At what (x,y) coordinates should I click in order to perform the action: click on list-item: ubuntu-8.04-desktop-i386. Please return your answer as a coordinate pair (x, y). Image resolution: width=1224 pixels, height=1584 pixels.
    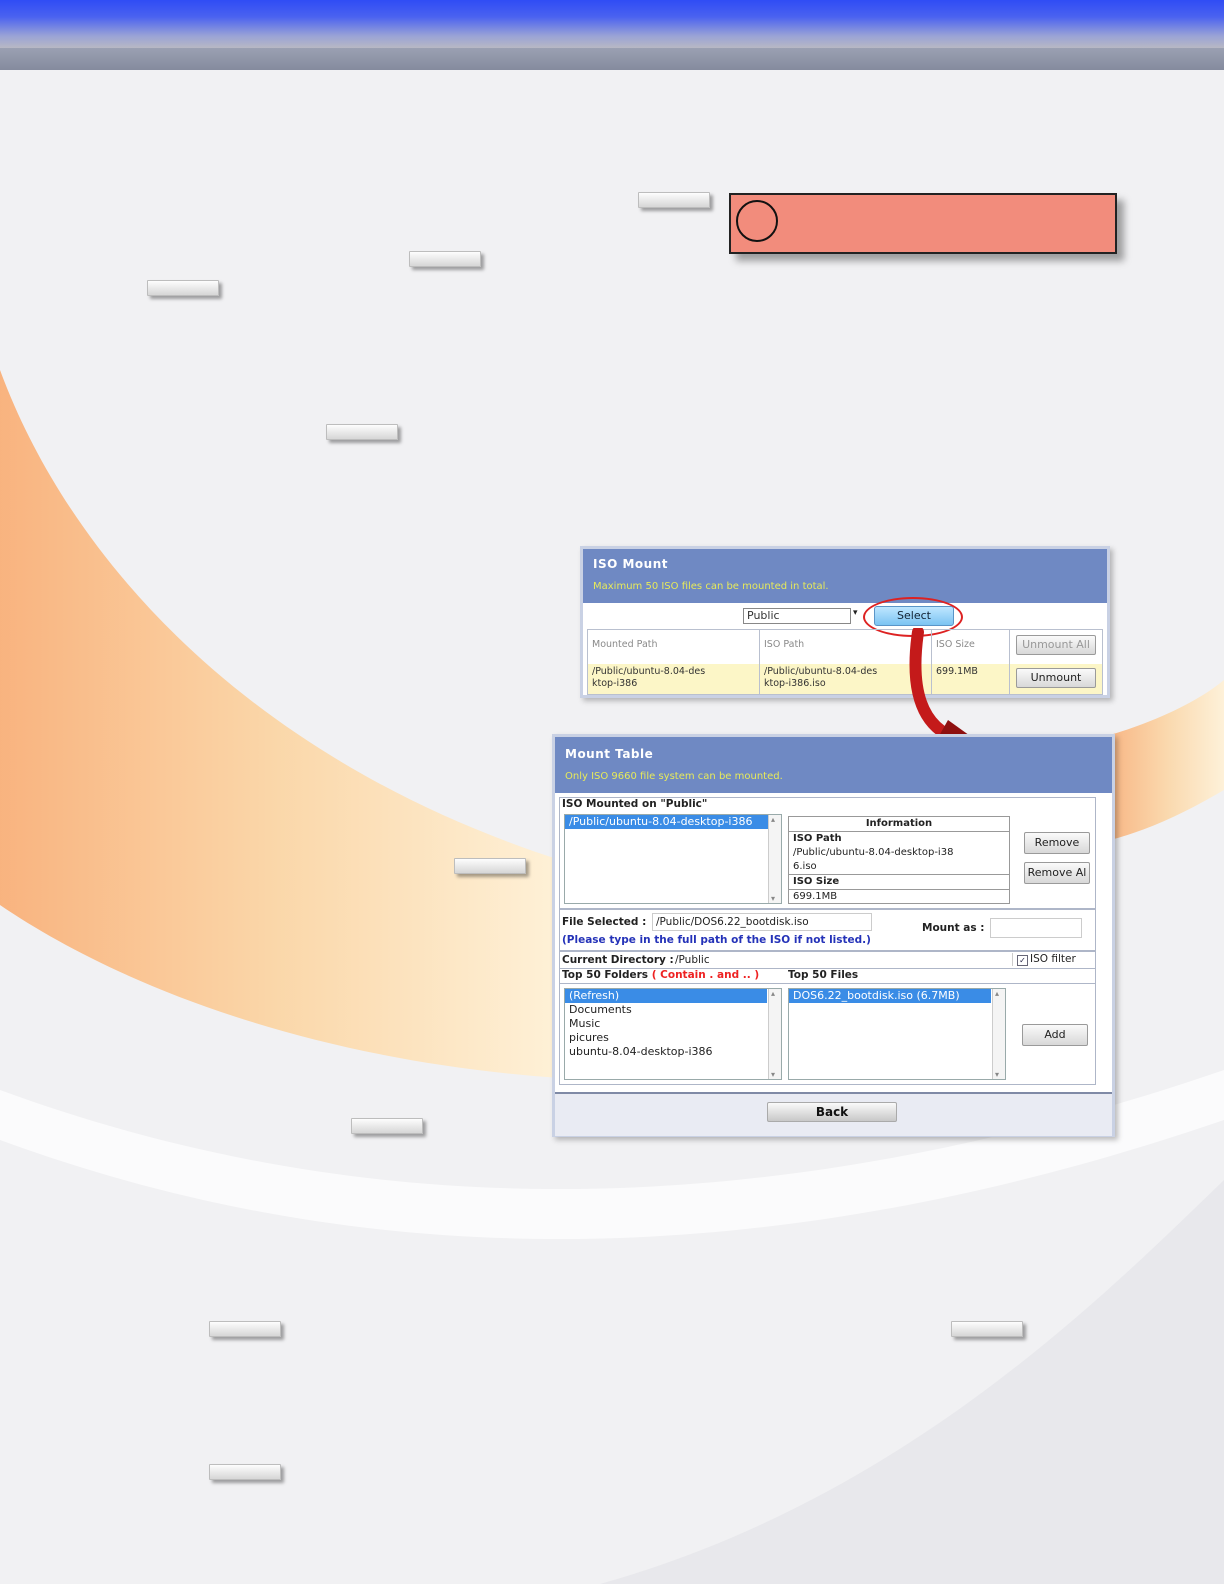
    Looking at the image, I should click on (673, 1052).